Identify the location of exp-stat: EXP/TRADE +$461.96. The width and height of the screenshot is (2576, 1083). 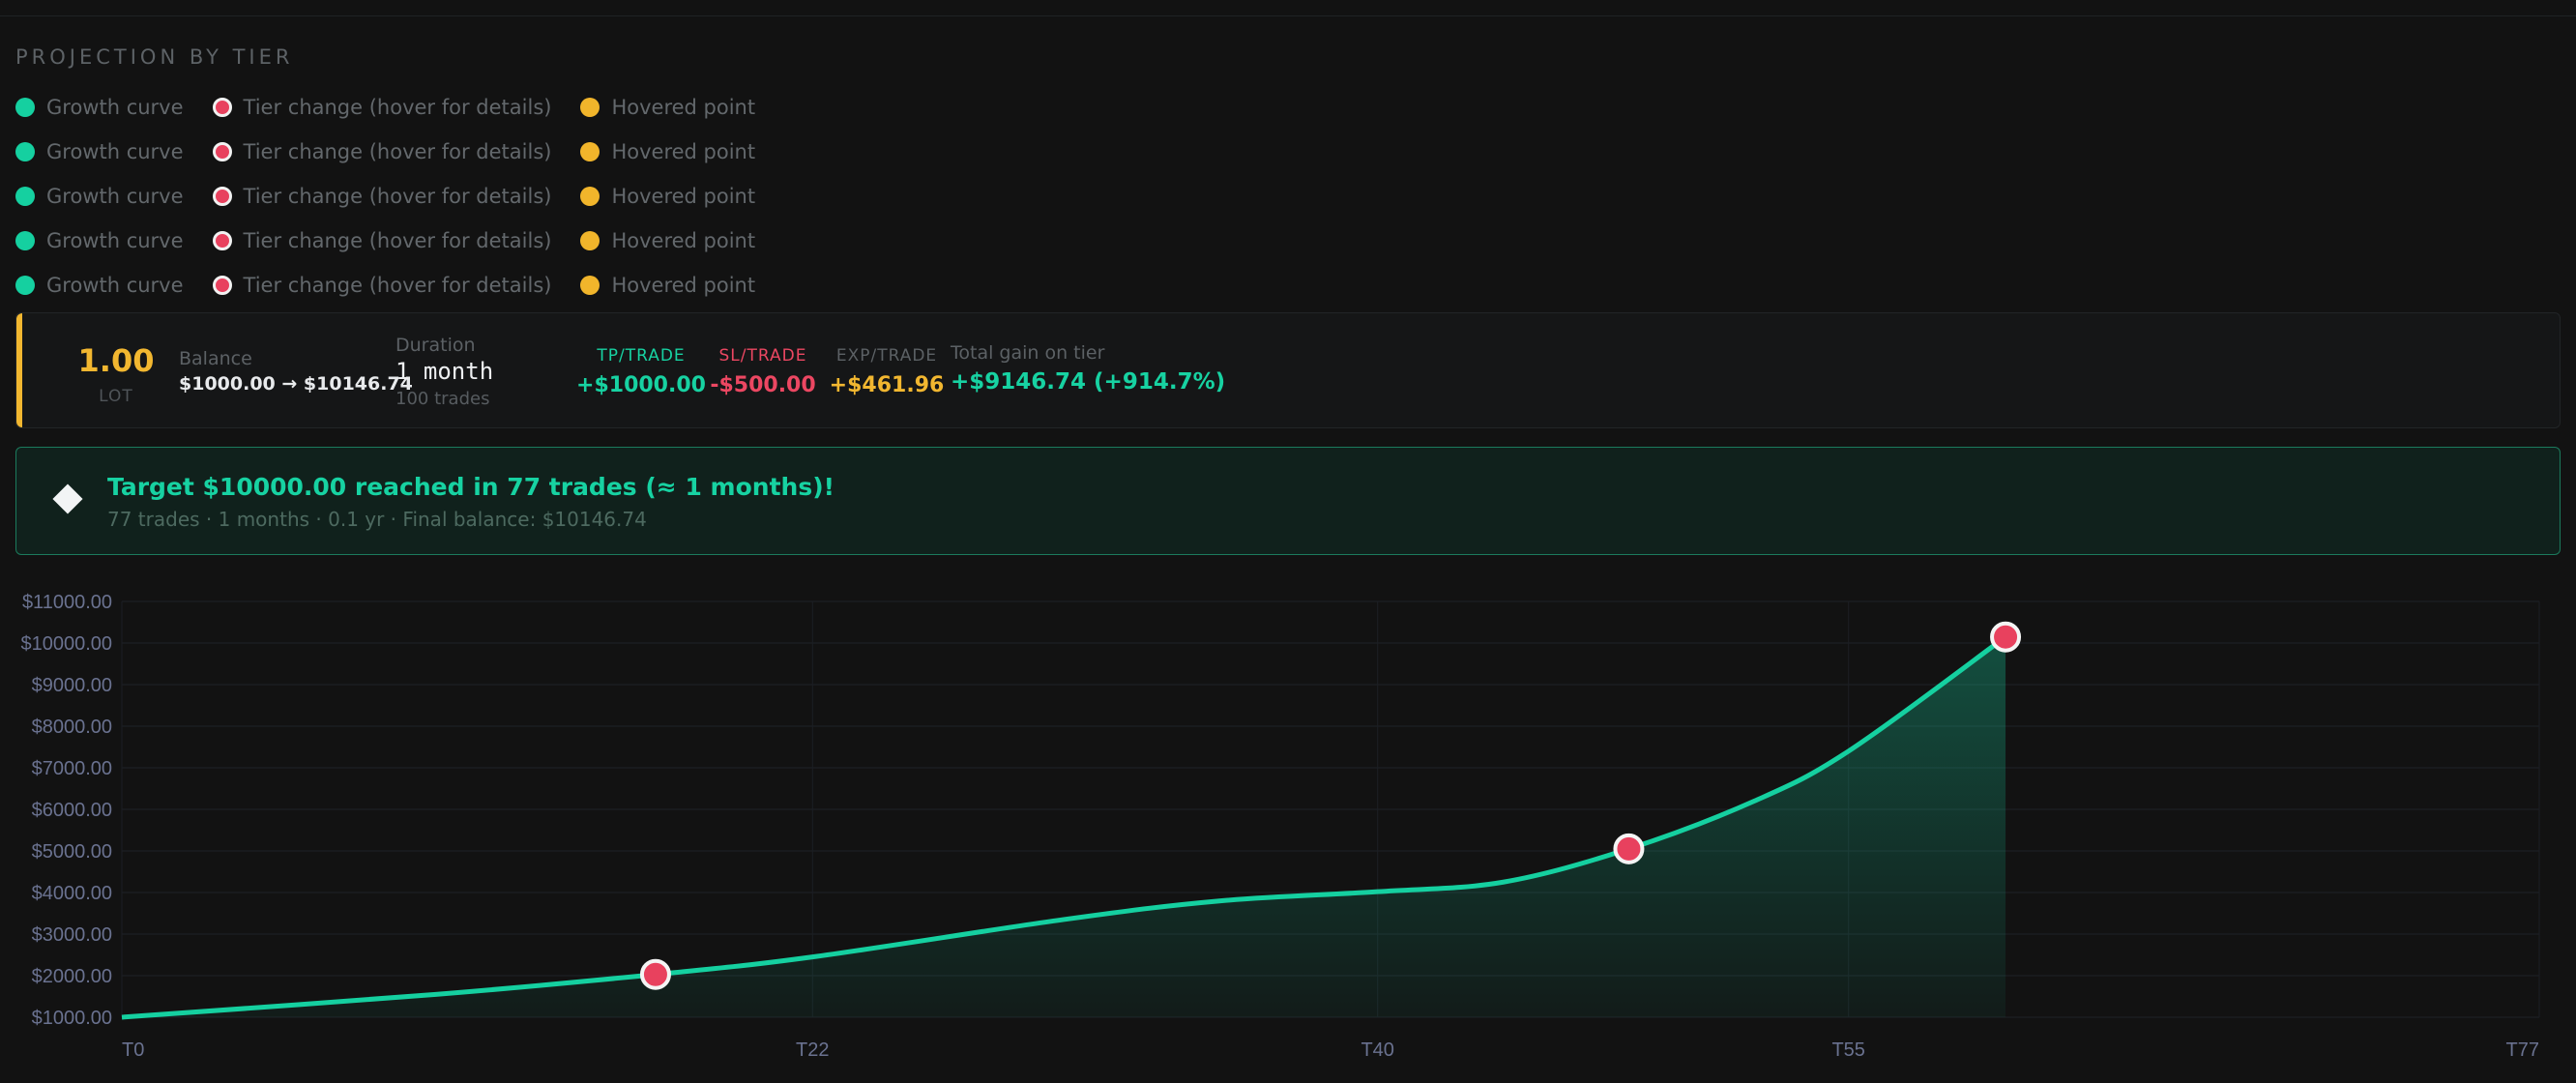
(886, 371).